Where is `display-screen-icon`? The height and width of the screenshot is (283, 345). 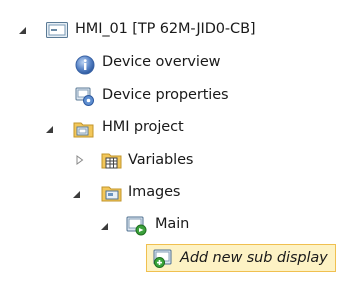
display-screen-icon is located at coordinates (136, 226).